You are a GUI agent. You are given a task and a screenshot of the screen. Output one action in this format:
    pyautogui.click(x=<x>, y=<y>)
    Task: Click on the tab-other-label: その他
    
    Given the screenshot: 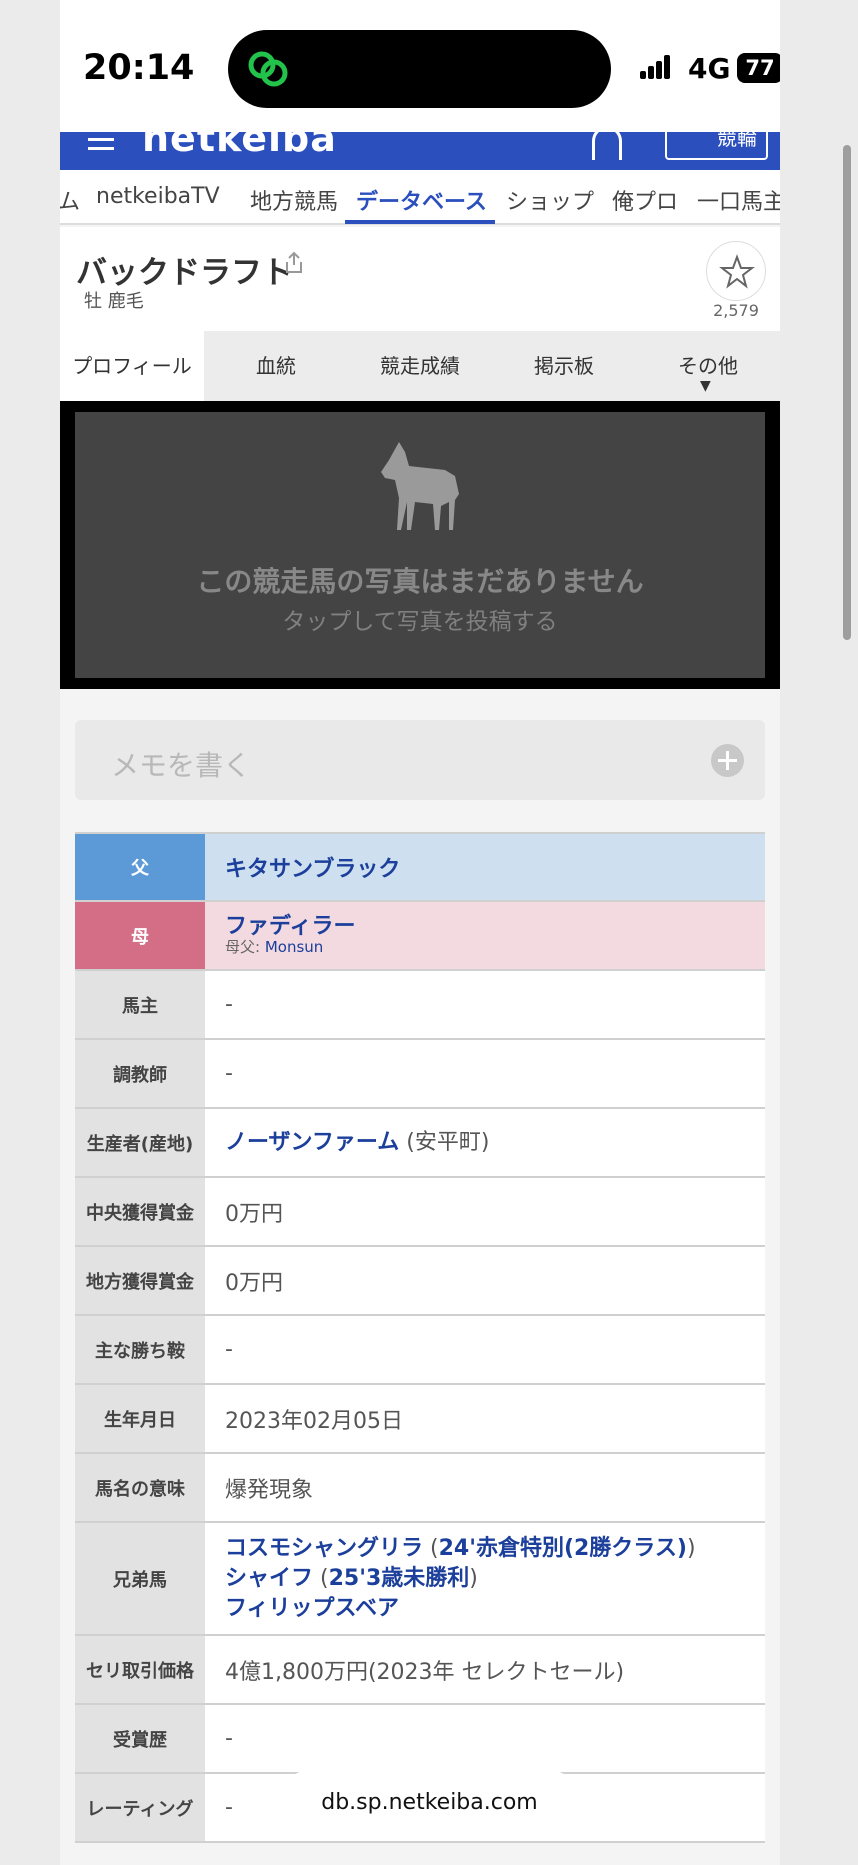 What is the action you would take?
    pyautogui.click(x=708, y=366)
    